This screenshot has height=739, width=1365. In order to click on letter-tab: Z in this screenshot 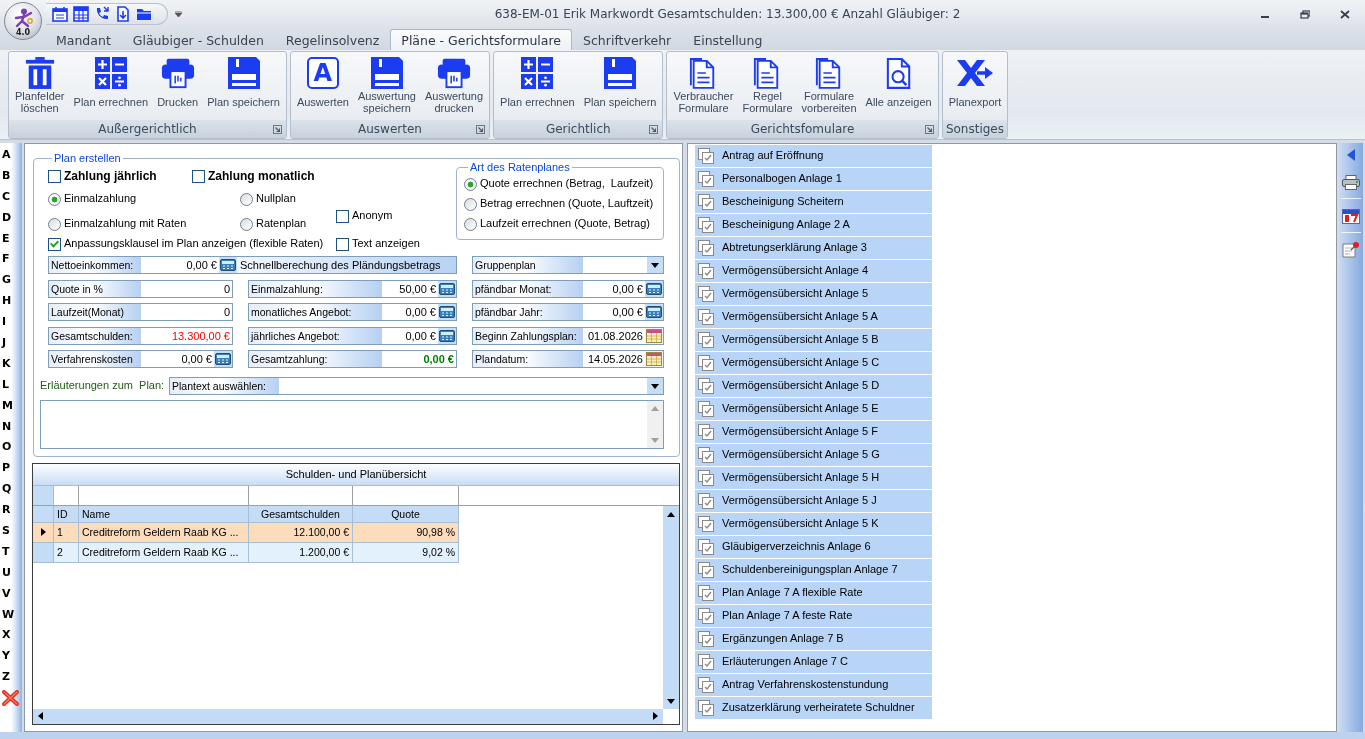, I will do `click(8, 678)`.